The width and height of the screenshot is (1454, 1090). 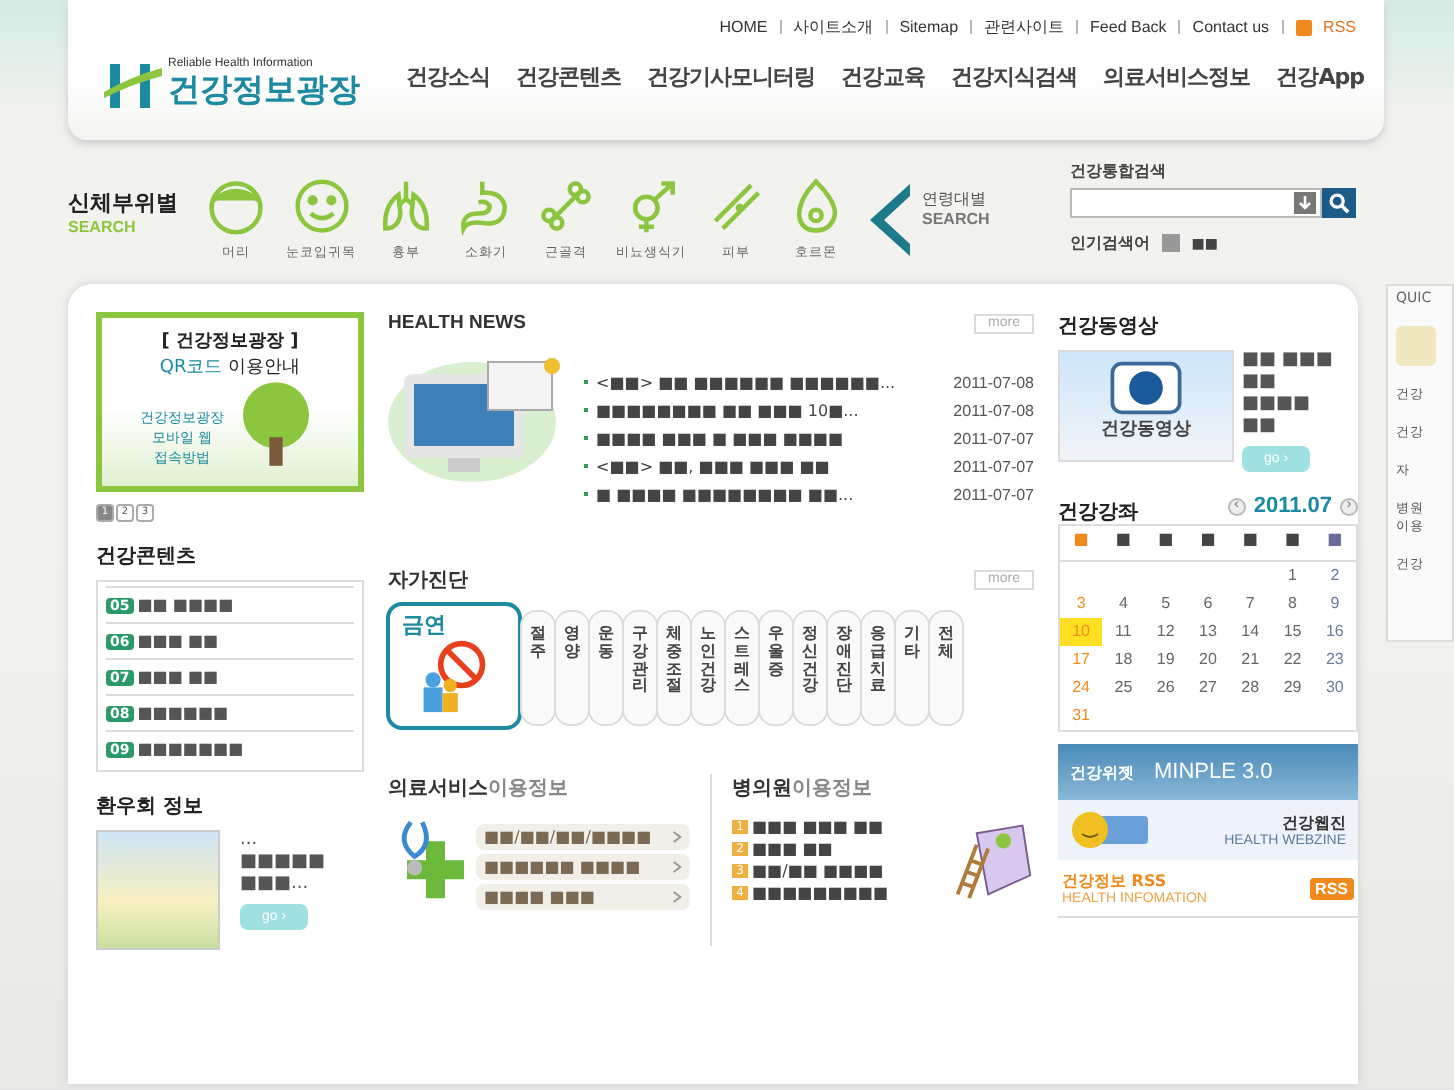 I want to click on calendar-day: 29, so click(x=1292, y=688).